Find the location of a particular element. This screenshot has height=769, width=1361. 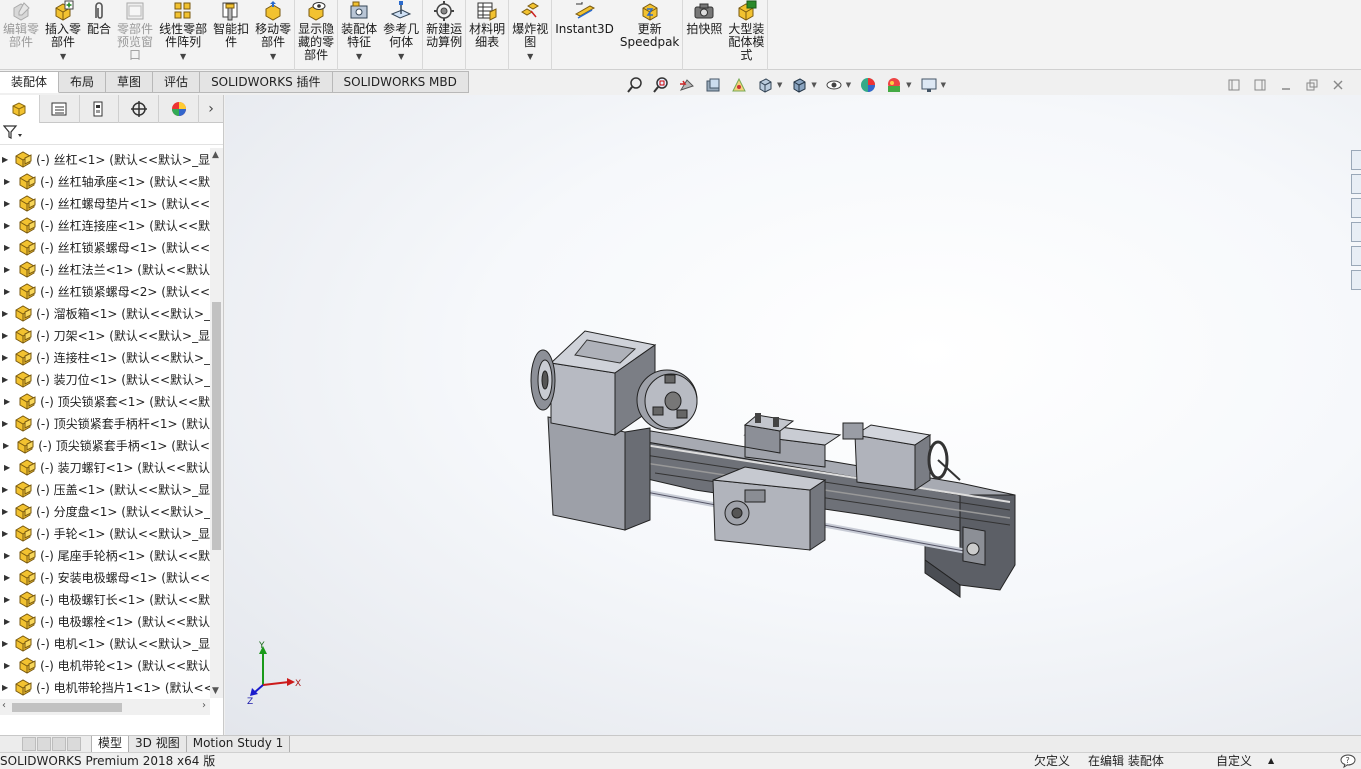

configurationmanager-tab-icon is located at coordinates (100, 109).